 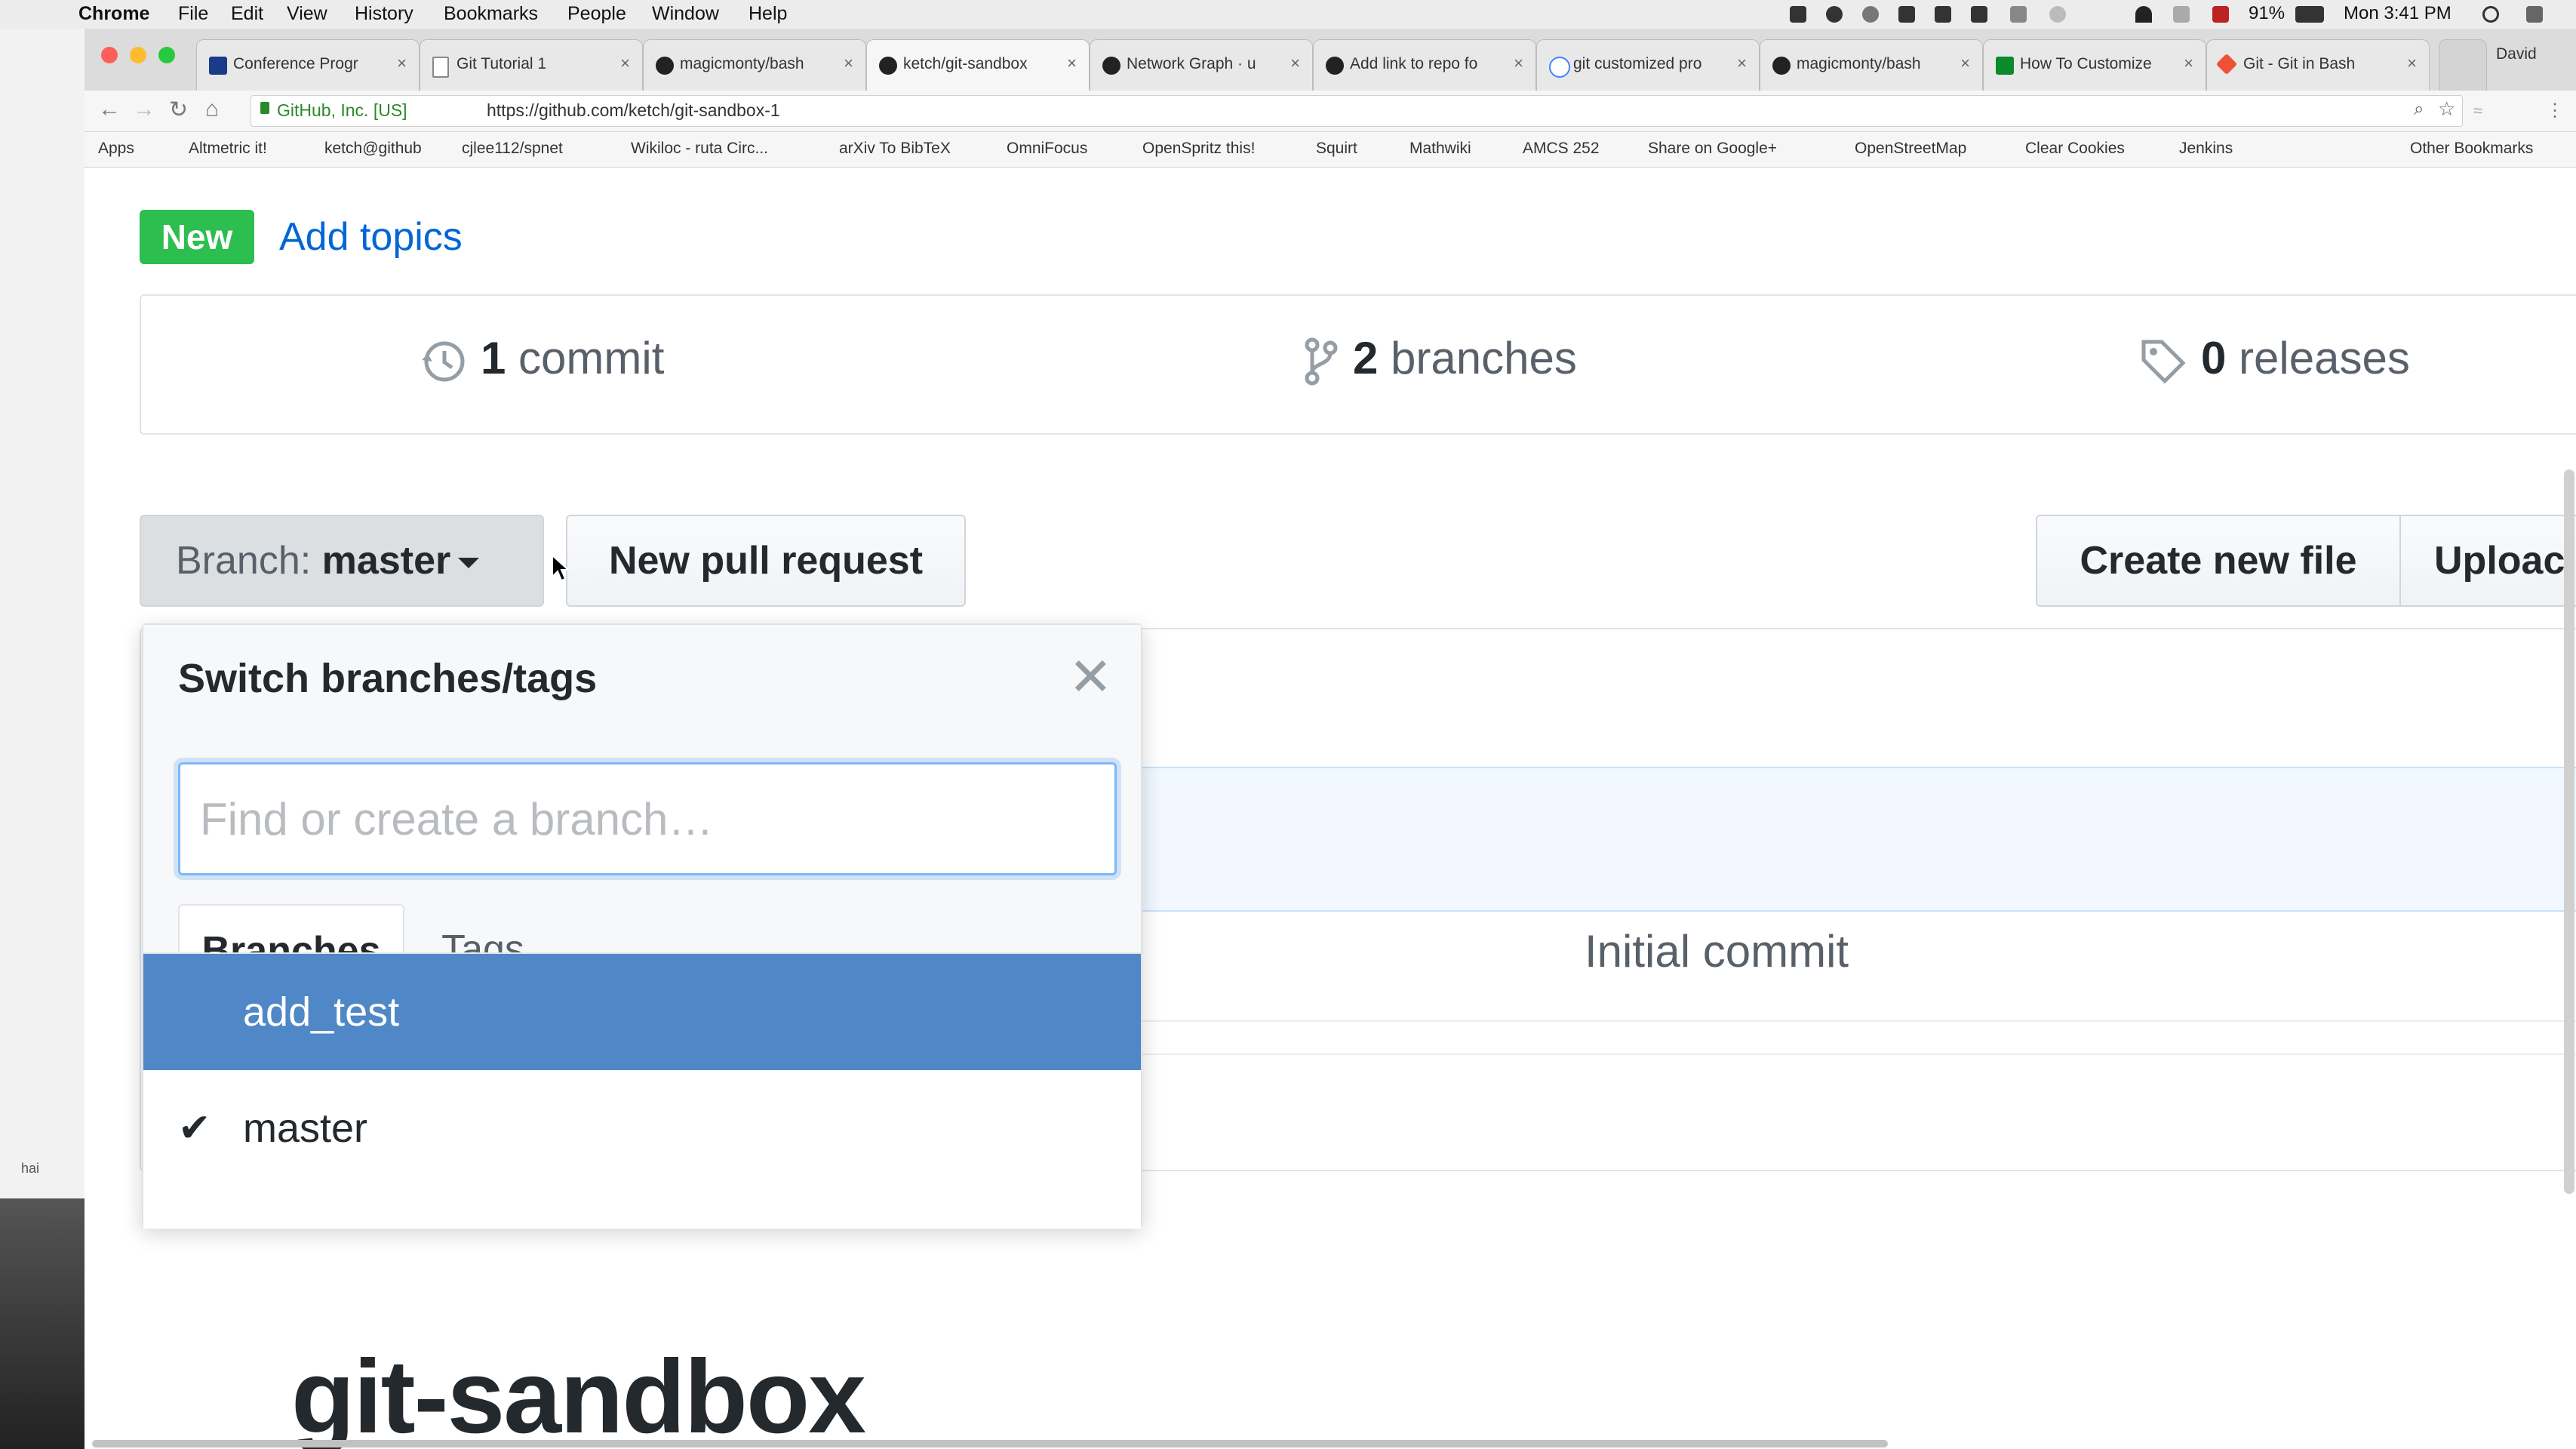 What do you see at coordinates (2075, 149) in the screenshot?
I see `bookmark-item: Clear Cookies` at bounding box center [2075, 149].